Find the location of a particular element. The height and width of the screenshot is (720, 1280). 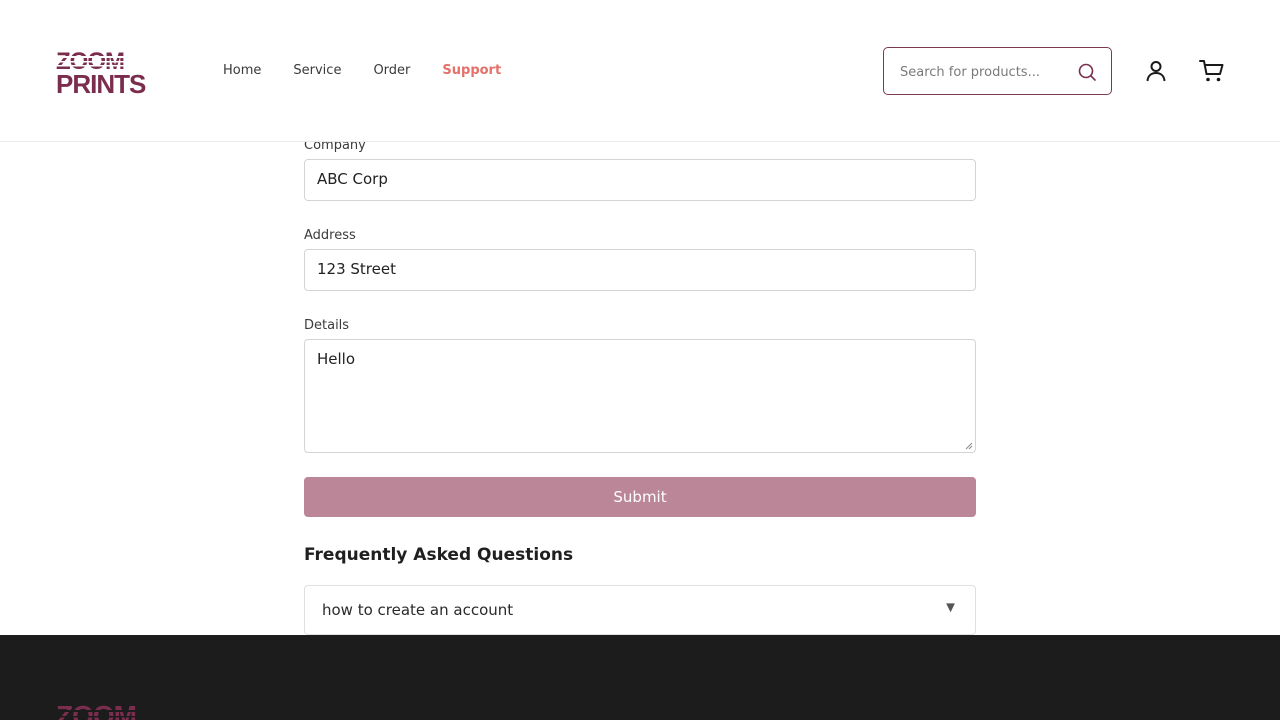

user-icon is located at coordinates (1156, 71).